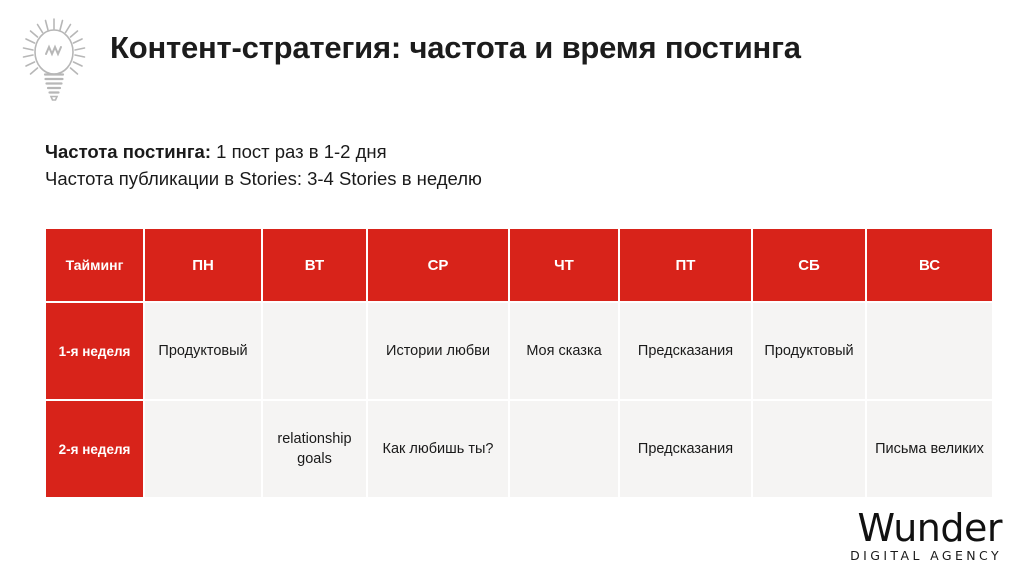 The image size is (1024, 574). I want to click on column-header-sun: ВС, so click(929, 265).